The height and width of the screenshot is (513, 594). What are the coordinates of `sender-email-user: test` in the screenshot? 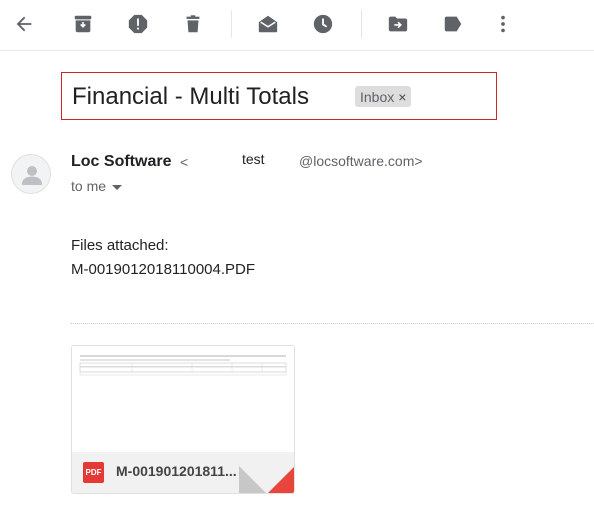 It's located at (253, 159).